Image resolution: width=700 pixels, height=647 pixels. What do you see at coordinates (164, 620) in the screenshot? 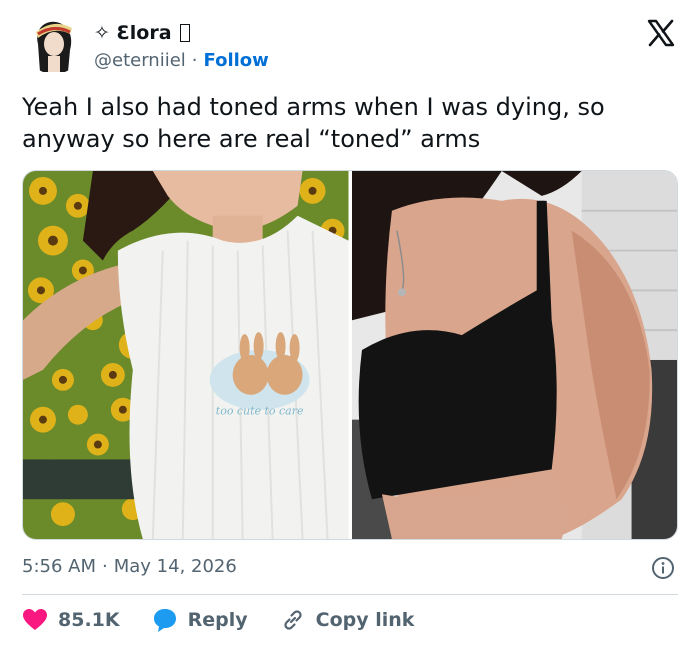
I see `reply-bubble-icon` at bounding box center [164, 620].